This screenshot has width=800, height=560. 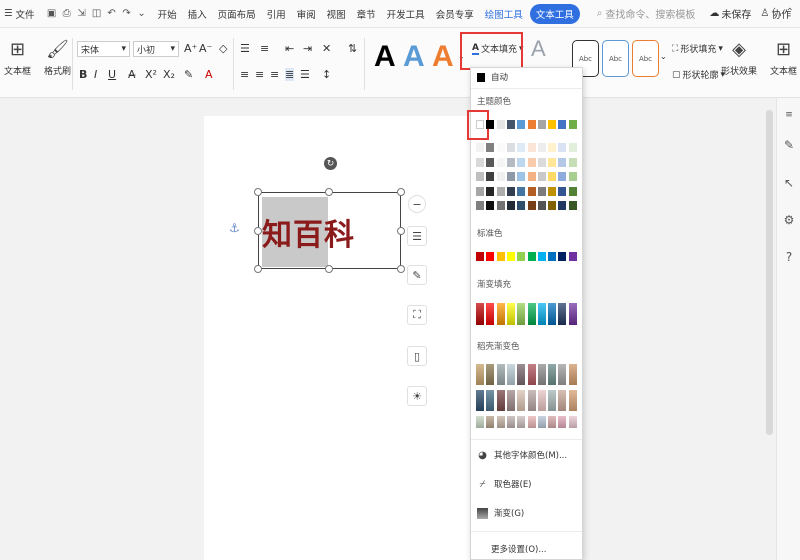 I want to click on font-size-select: 小初 ▾, so click(x=156, y=49).